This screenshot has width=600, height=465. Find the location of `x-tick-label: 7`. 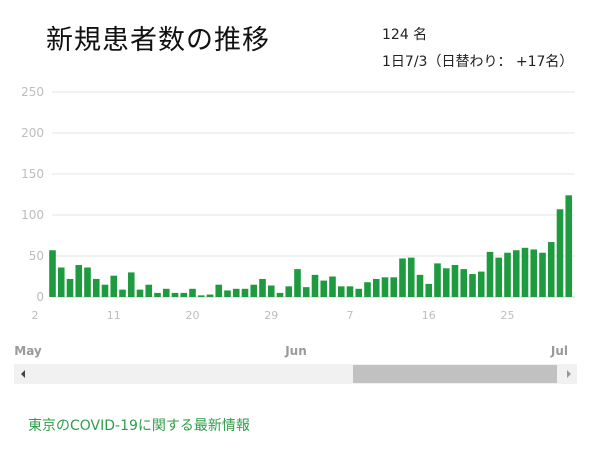

x-tick-label: 7 is located at coordinates (350, 315).